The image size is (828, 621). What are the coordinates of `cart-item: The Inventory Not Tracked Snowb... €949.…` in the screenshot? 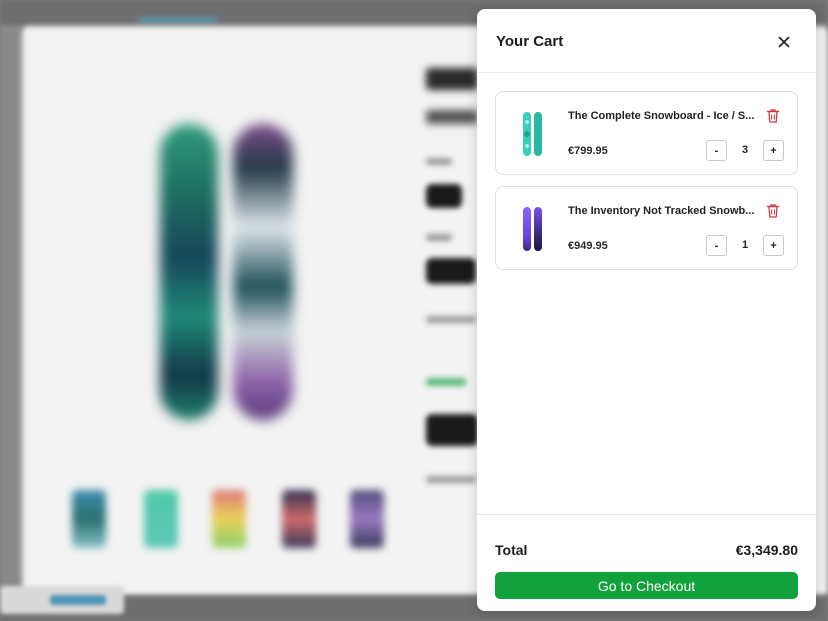 It's located at (646, 228).